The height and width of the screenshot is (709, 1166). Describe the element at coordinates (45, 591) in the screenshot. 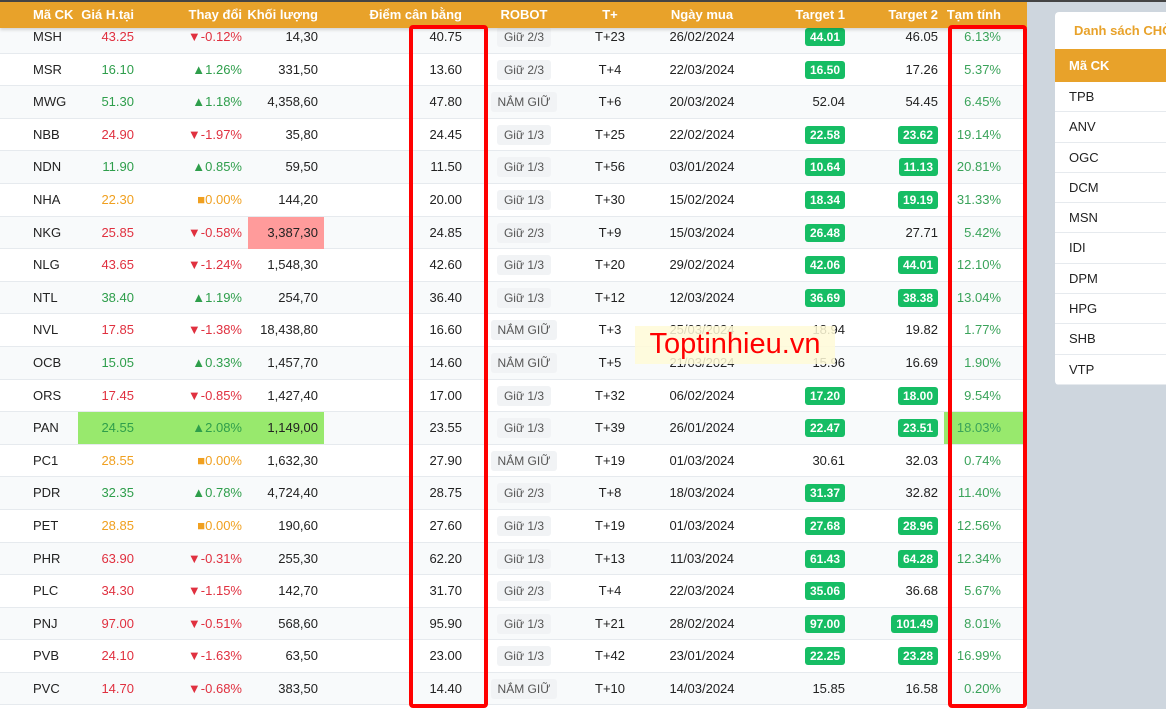

I see `ticker: PLC` at that location.